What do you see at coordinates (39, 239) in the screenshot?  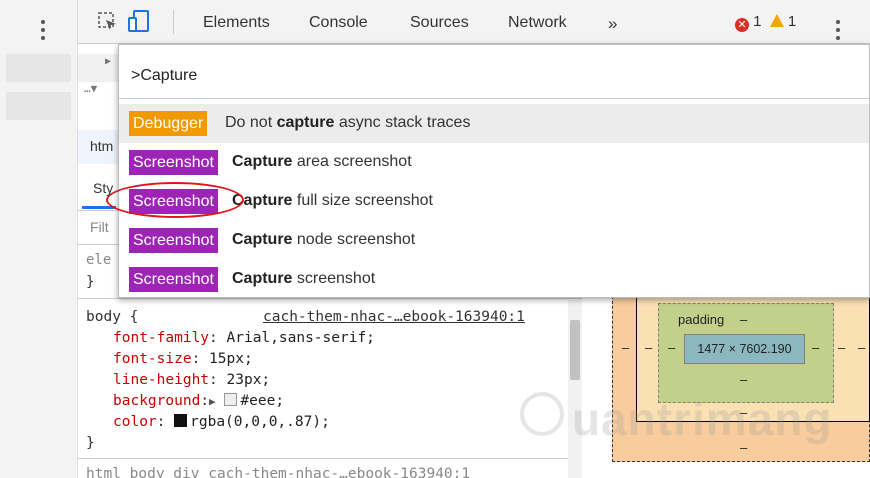 I see `left-panel` at bounding box center [39, 239].